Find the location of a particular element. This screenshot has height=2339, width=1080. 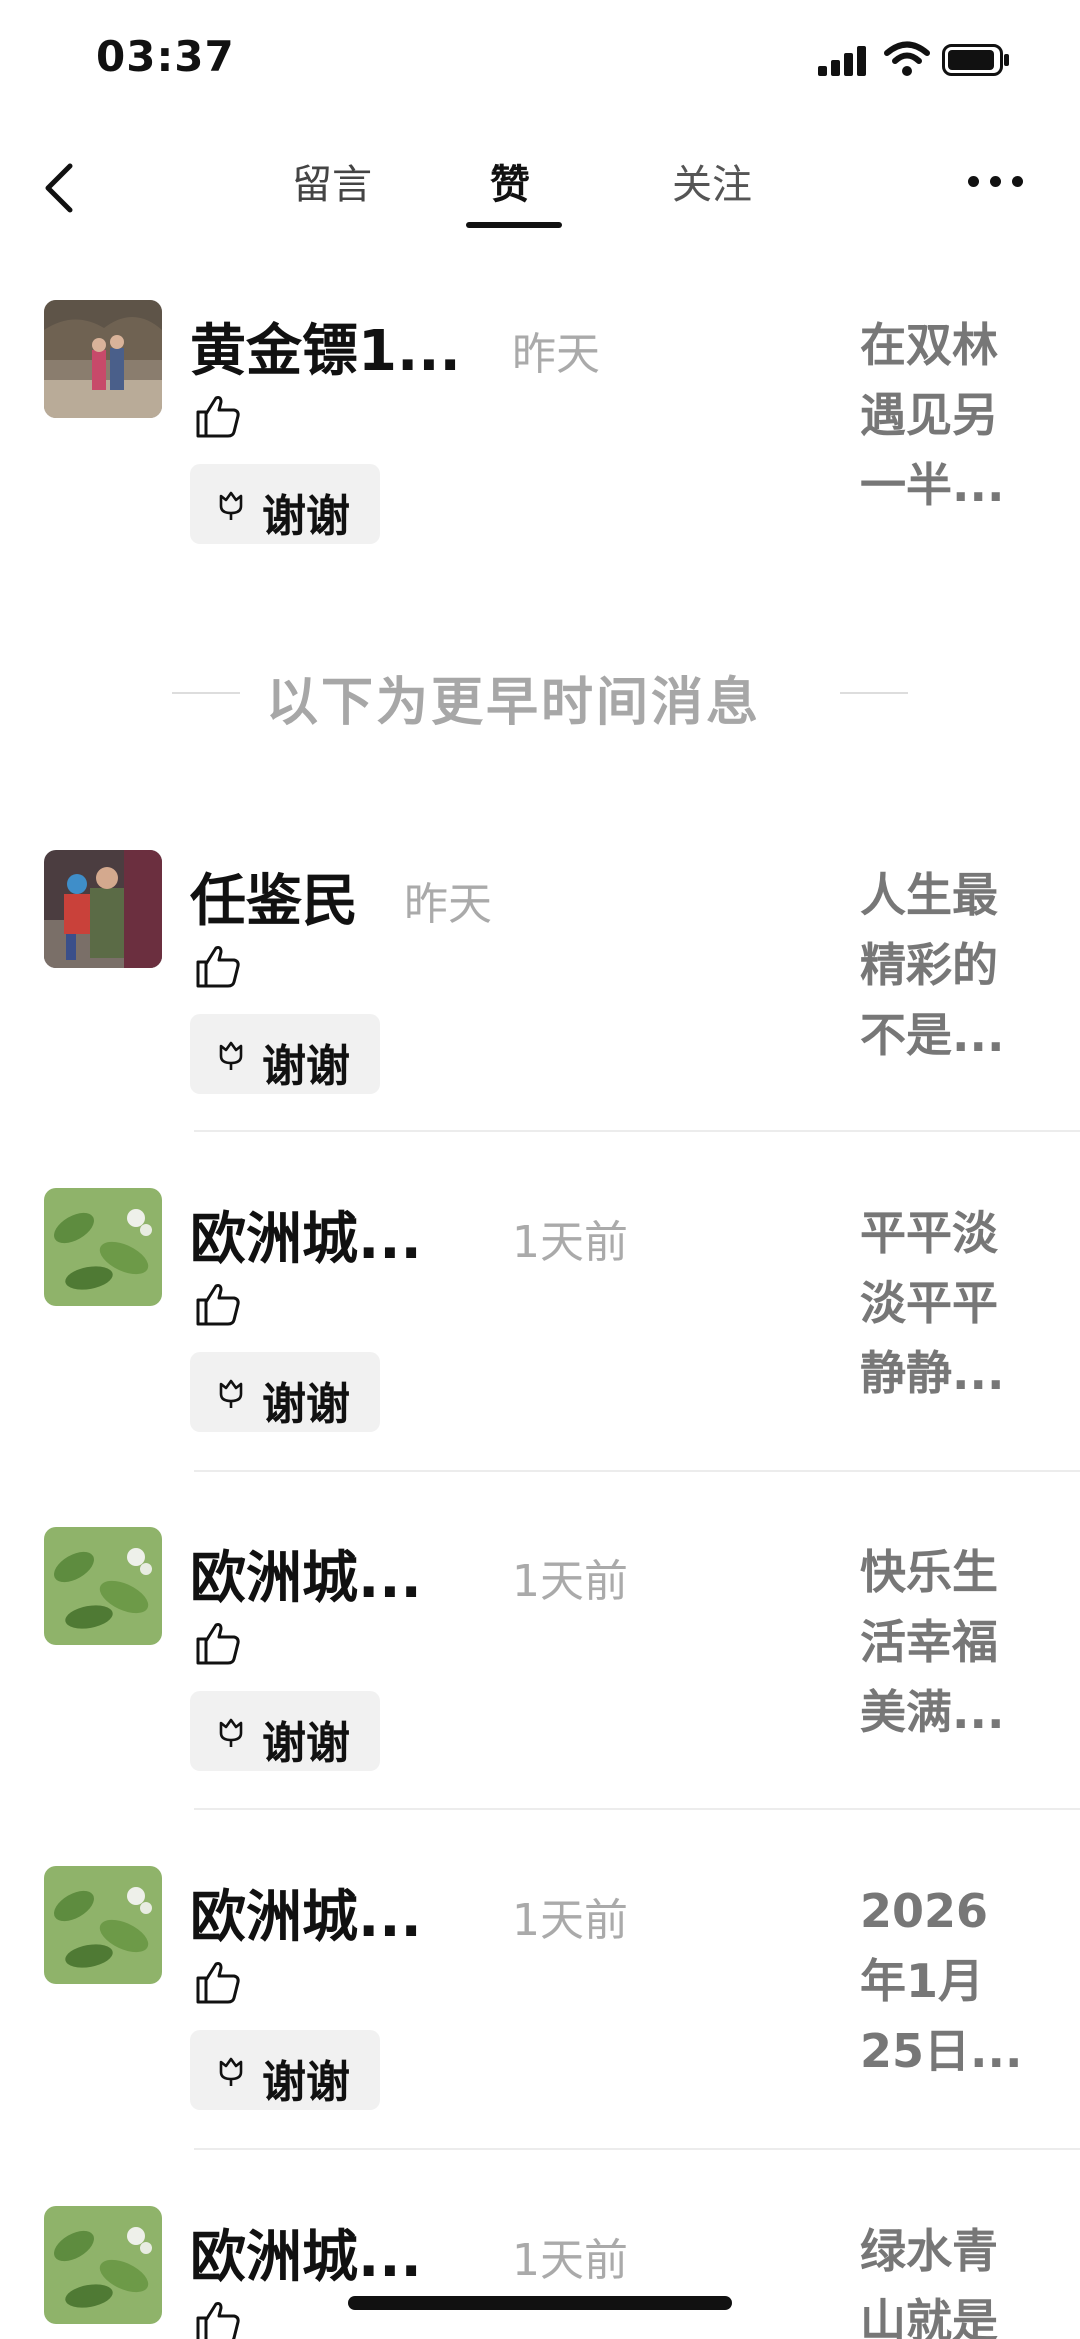

preview-line: 在双林 is located at coordinates (929, 345).